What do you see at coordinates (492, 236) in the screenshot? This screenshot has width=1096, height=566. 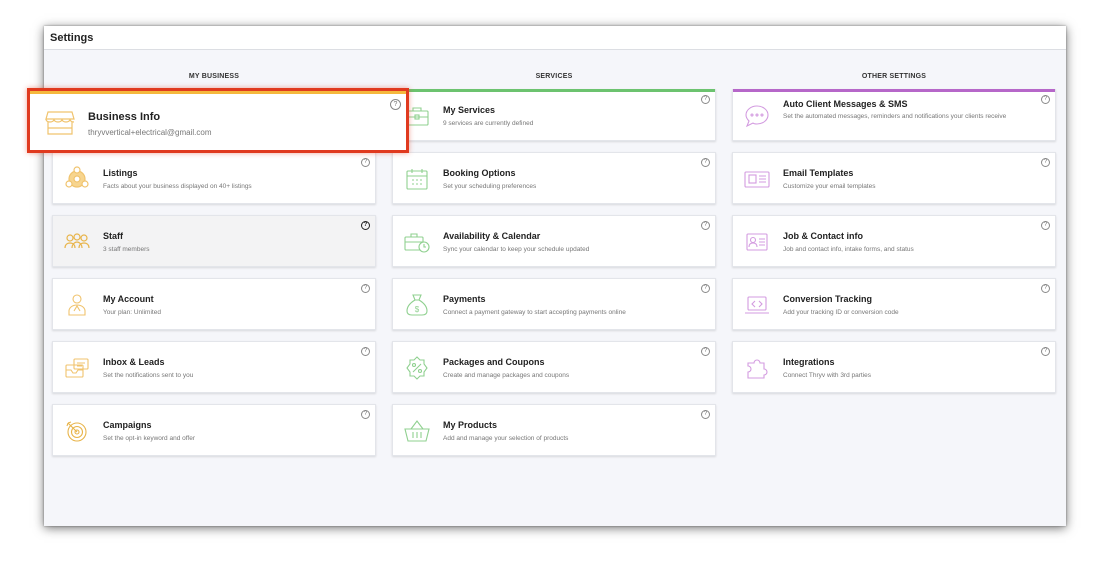 I see `card-title: Availability & Calendar` at bounding box center [492, 236].